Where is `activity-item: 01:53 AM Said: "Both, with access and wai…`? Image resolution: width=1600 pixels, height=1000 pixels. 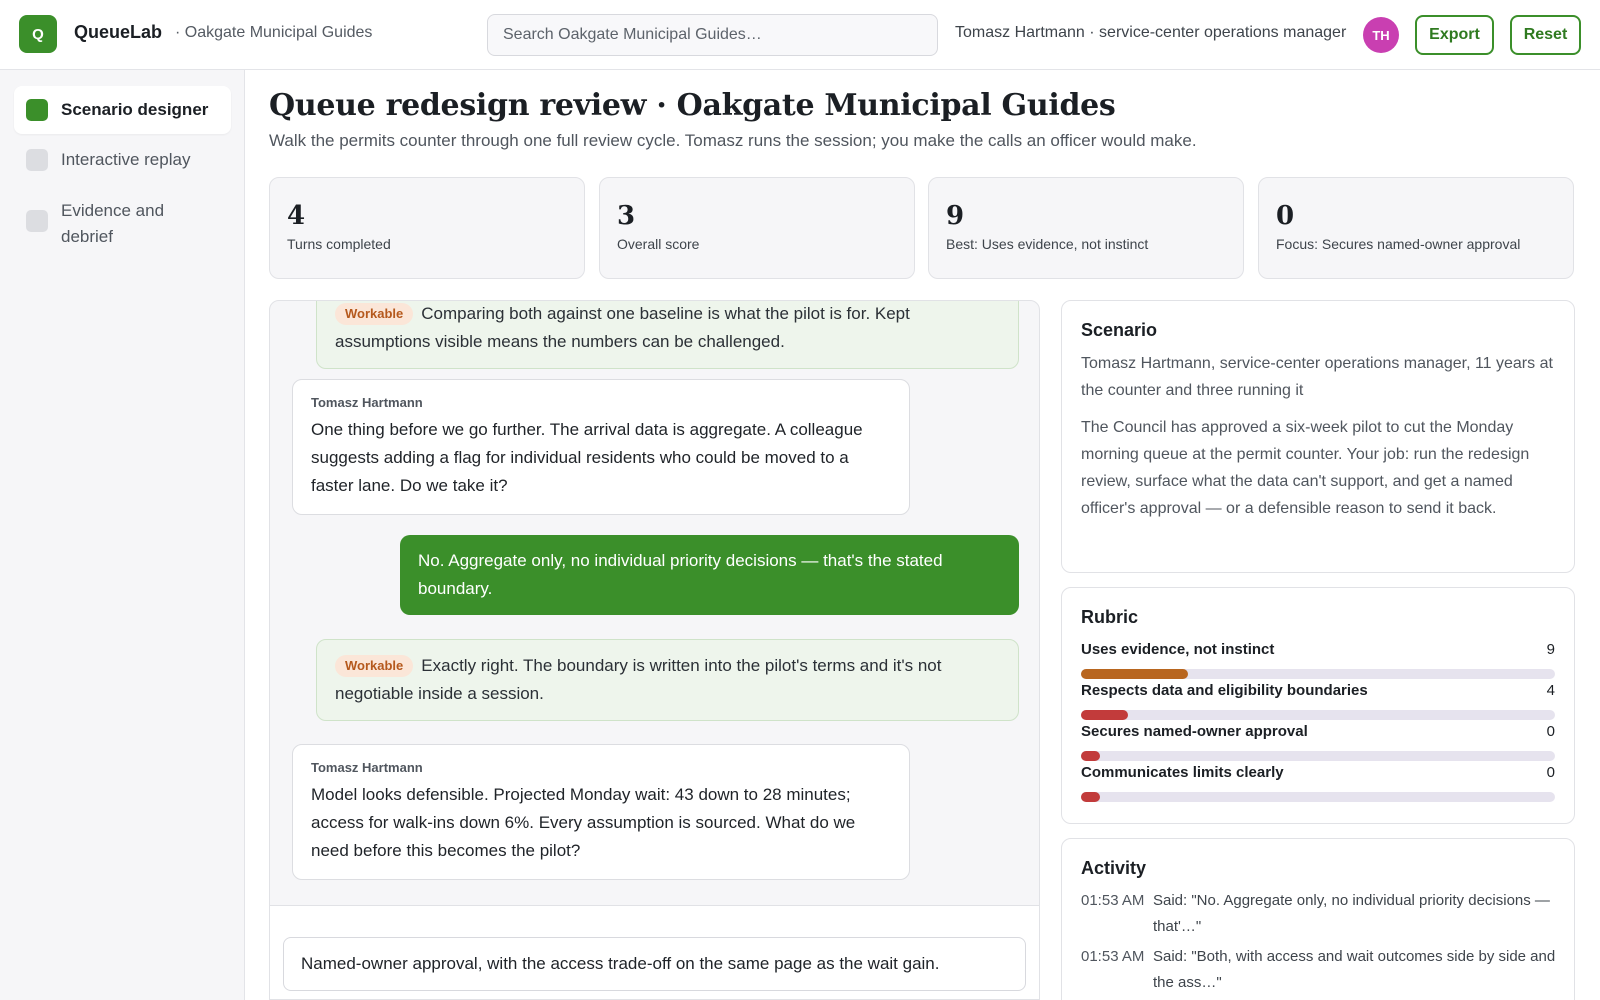 activity-item: 01:53 AM Said: "Both, with access and wai… is located at coordinates (1321, 970).